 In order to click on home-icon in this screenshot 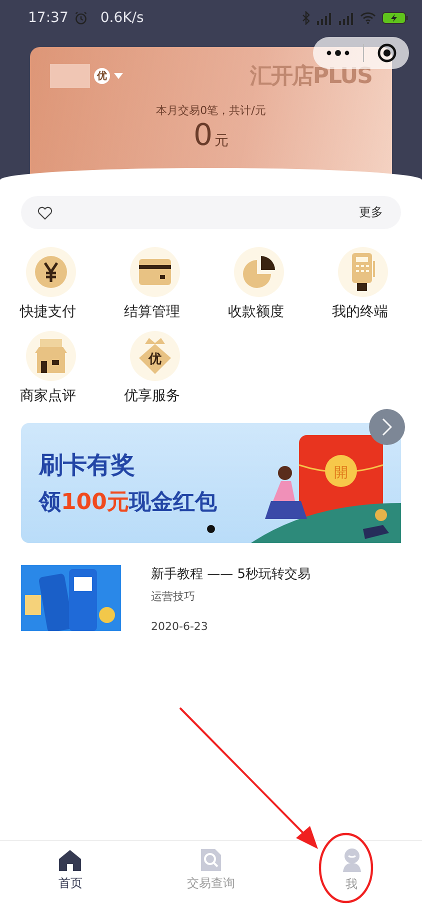, I will do `click(70, 859)`.